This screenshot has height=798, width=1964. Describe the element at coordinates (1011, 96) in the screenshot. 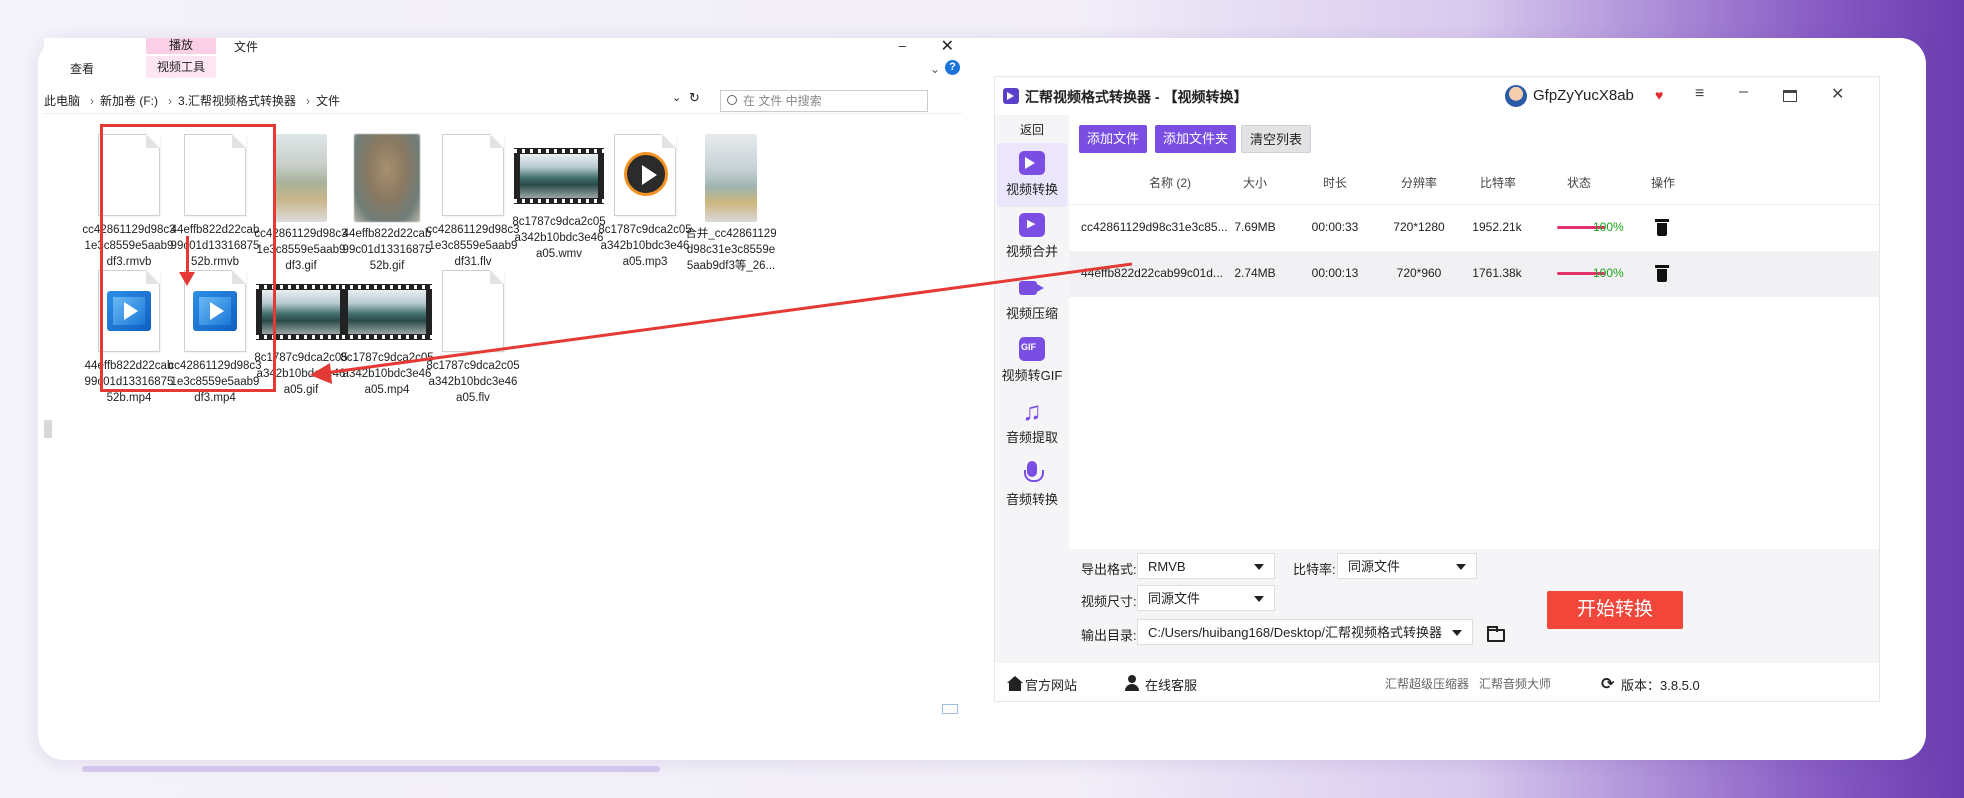

I see `app-logo-icon` at that location.